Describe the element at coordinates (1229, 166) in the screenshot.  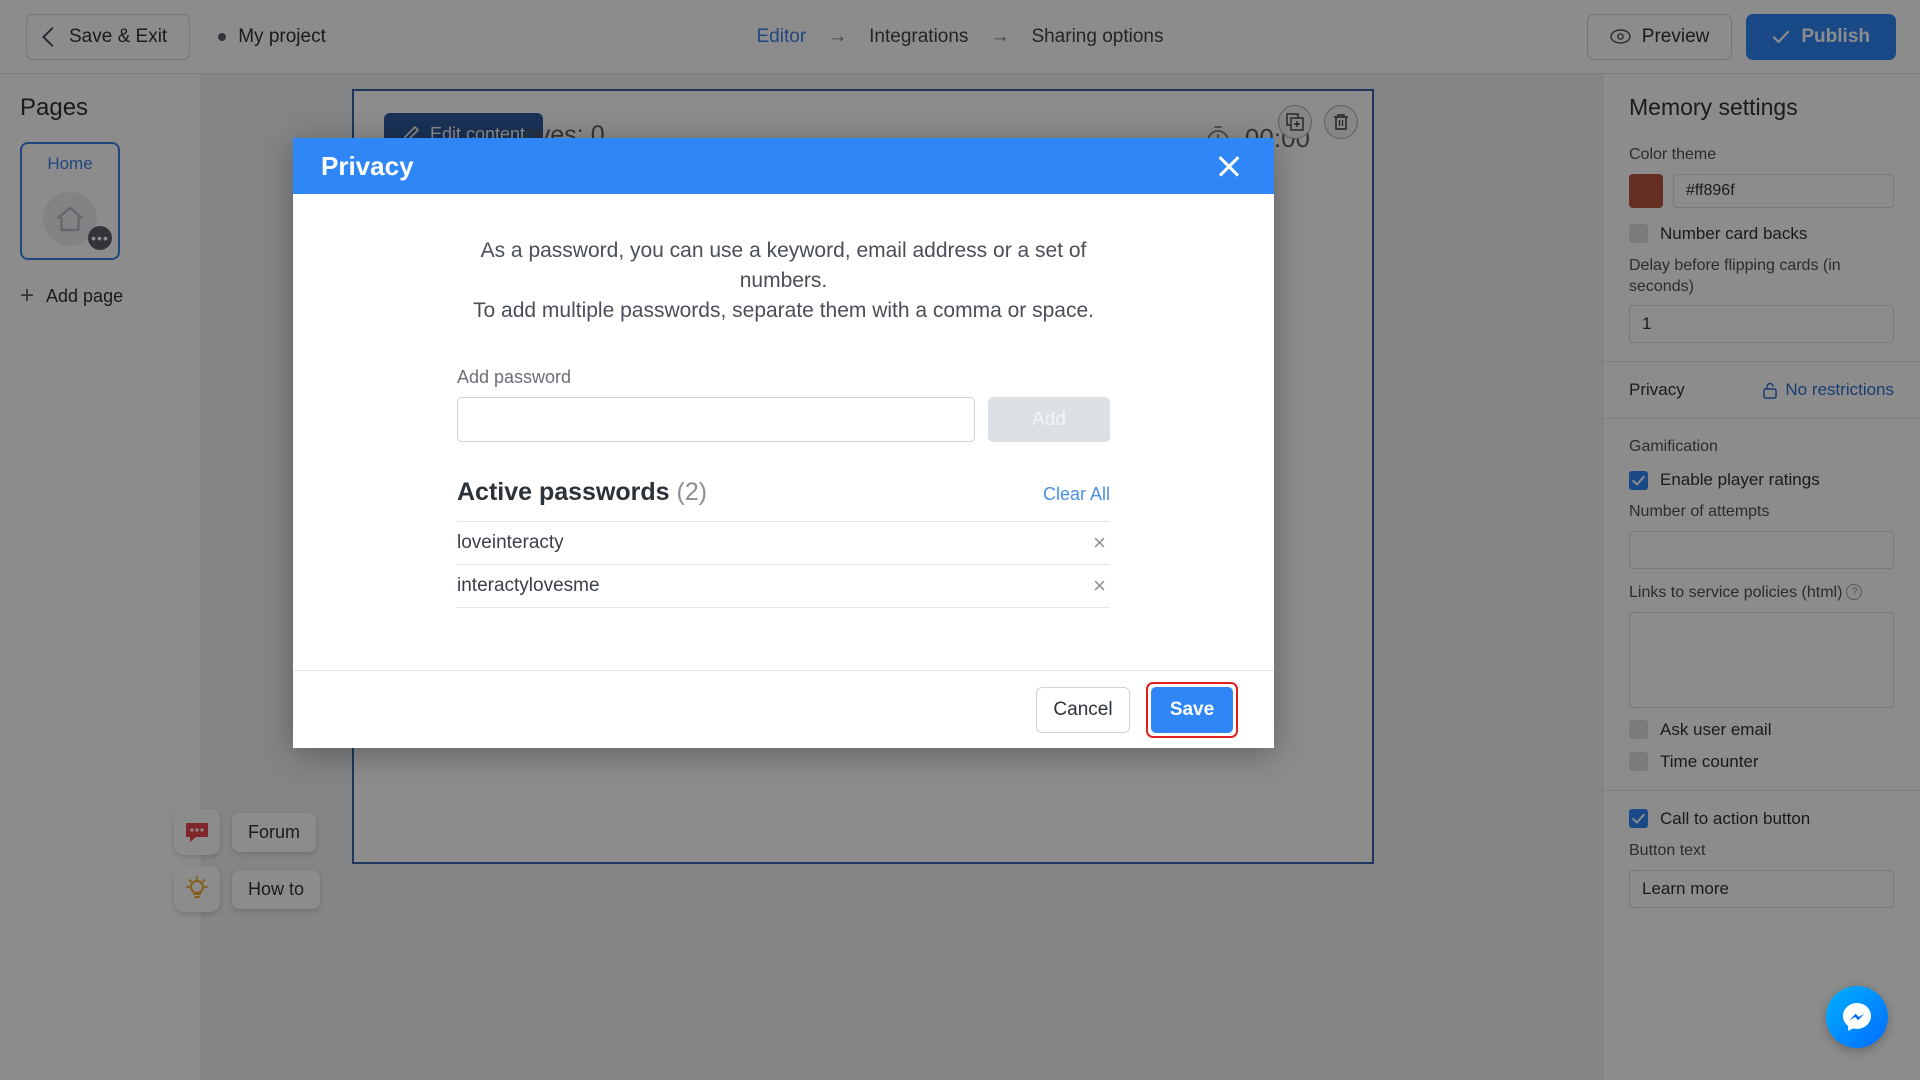
I see `close-icon` at that location.